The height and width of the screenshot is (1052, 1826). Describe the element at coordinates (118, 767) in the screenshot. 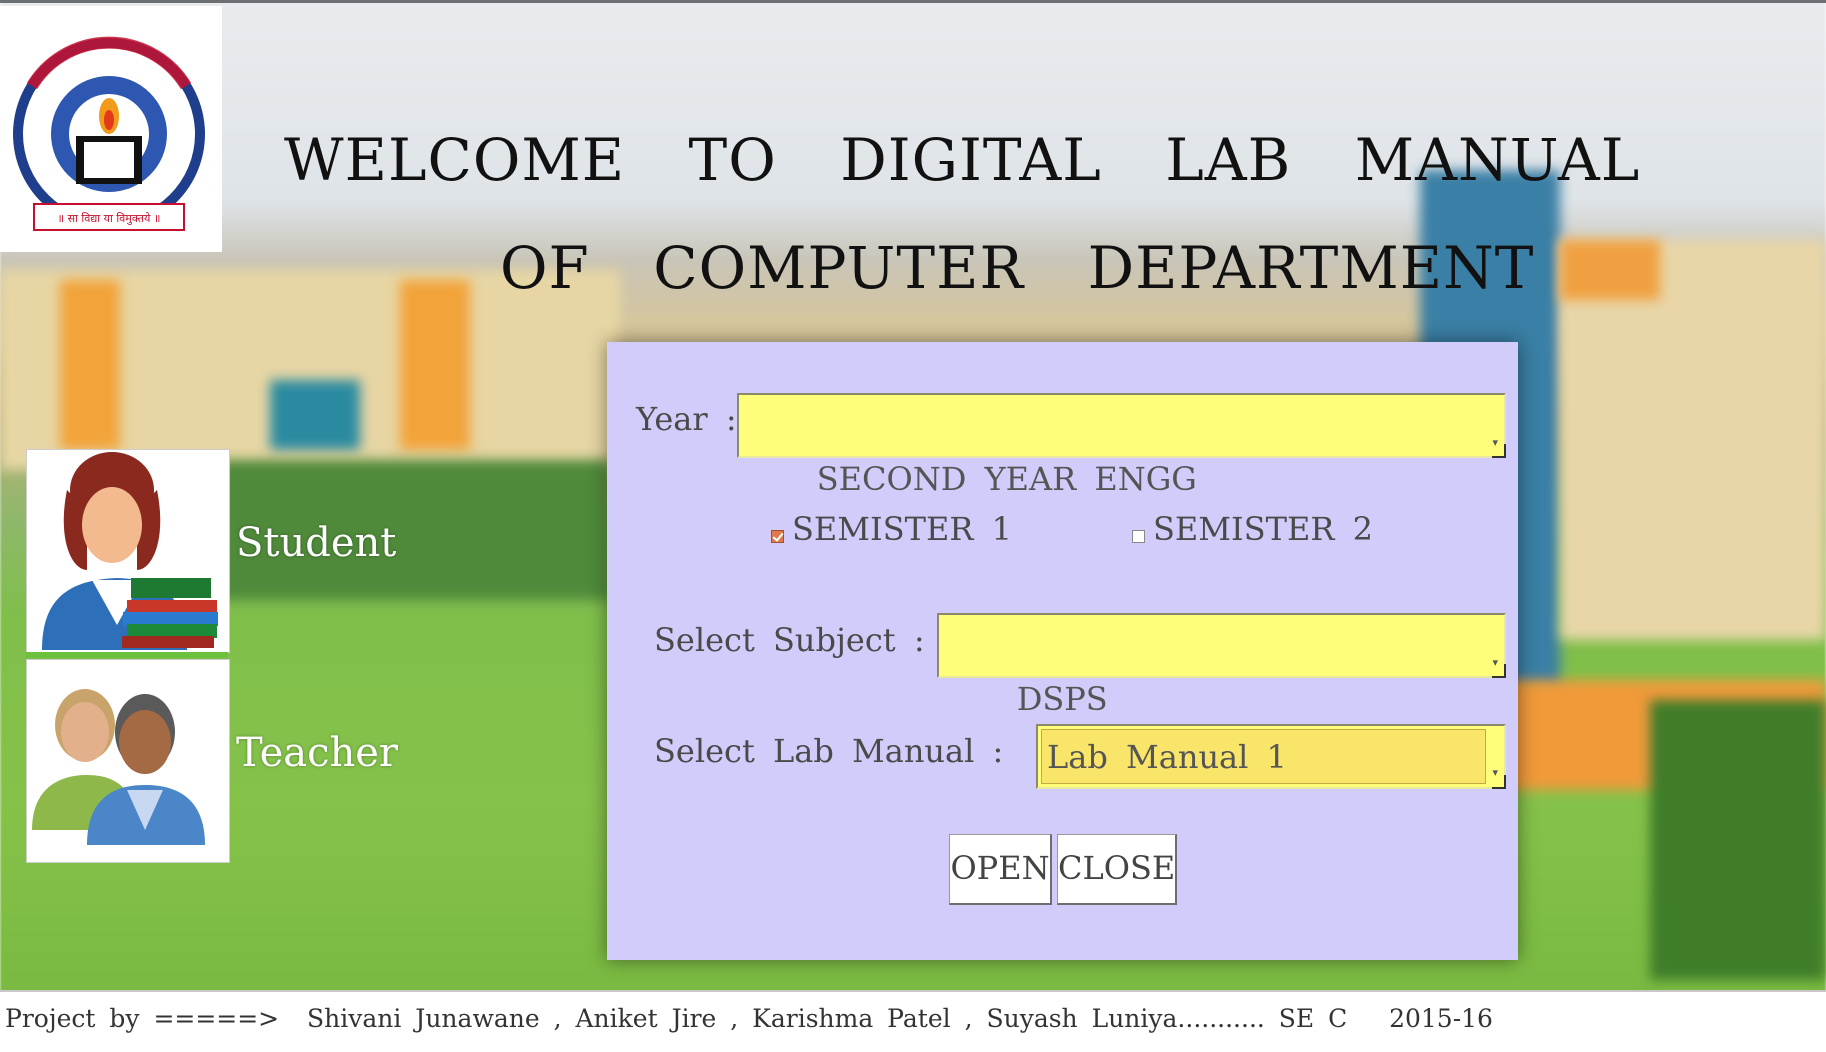

I see `teacher-avatar-icon` at that location.